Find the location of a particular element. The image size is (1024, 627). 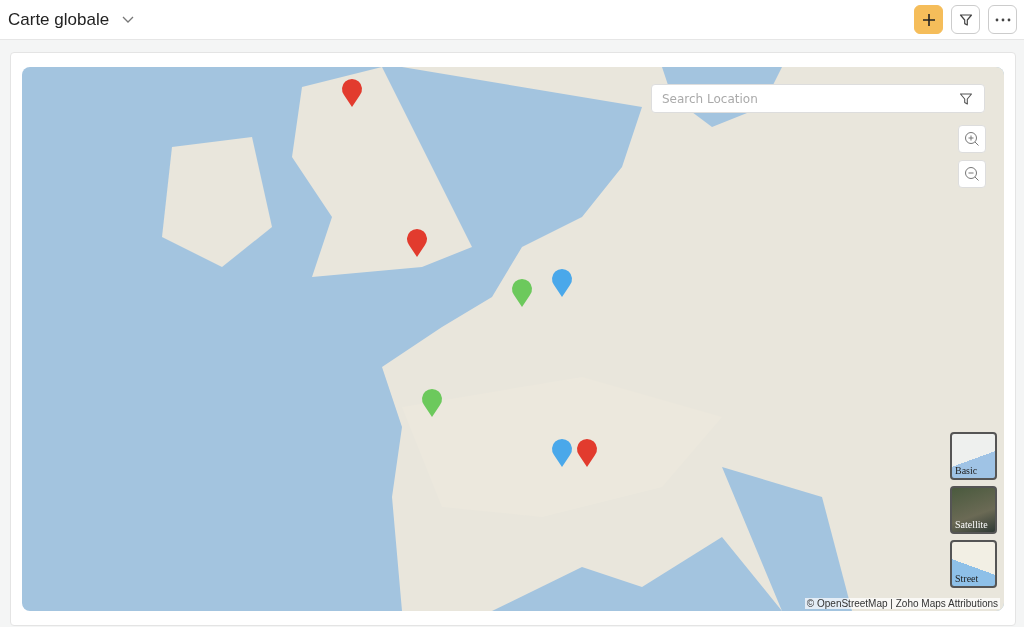

zoom-out-button is located at coordinates (972, 174).